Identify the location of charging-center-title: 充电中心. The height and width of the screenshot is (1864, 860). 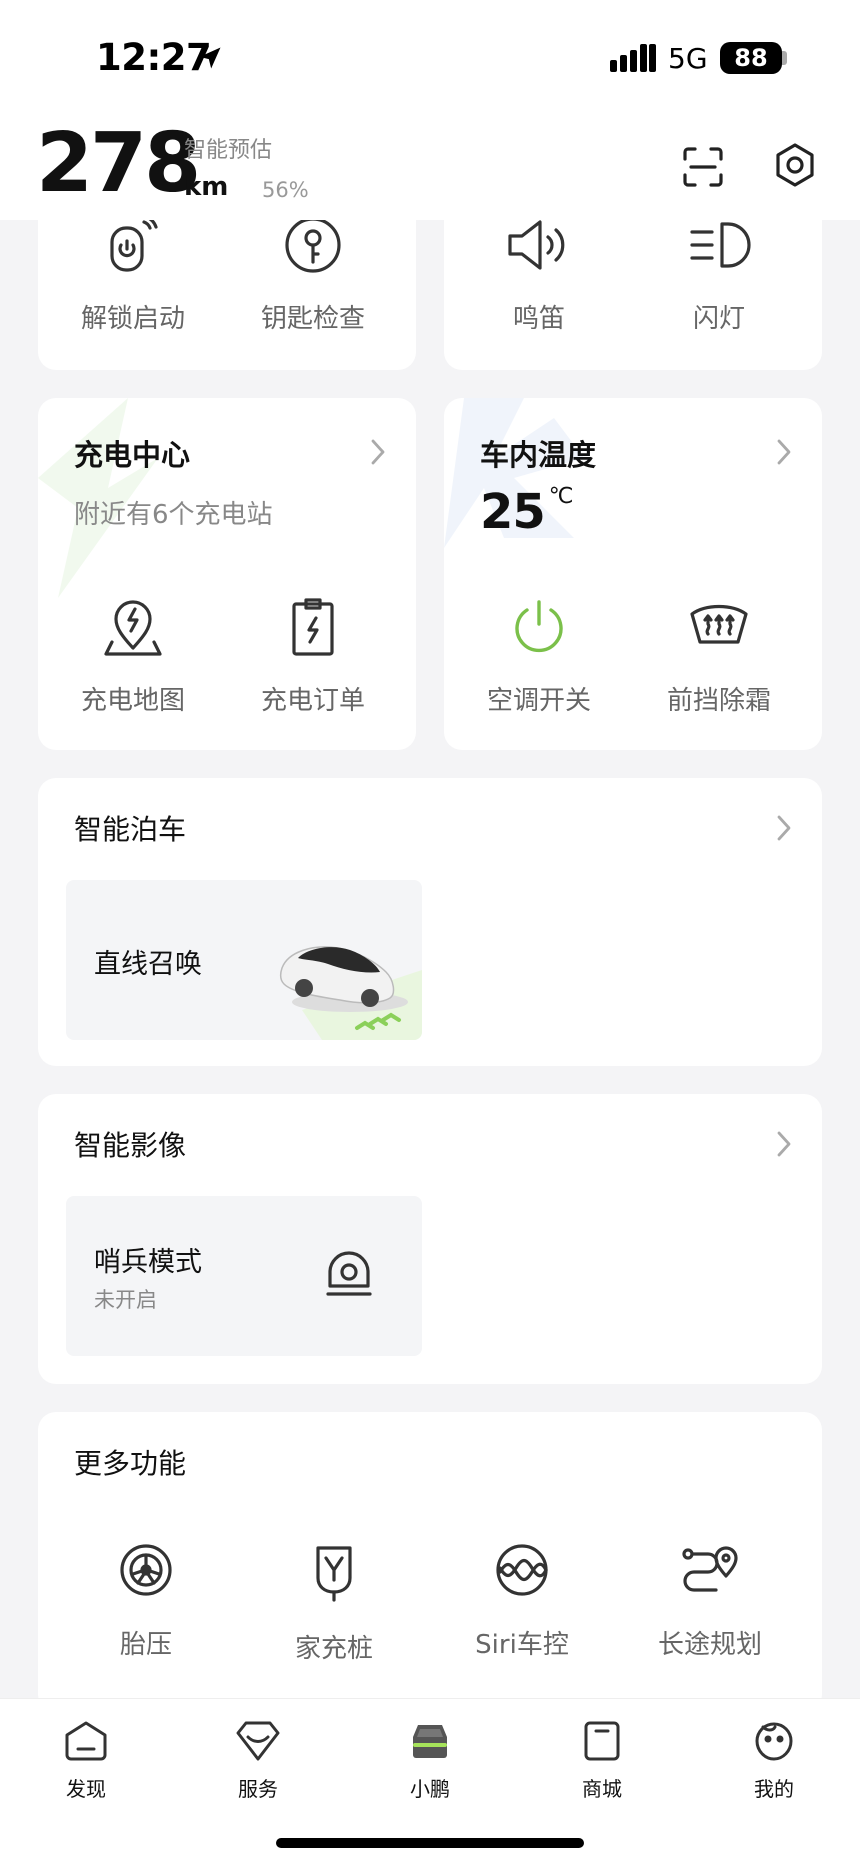
(132, 455).